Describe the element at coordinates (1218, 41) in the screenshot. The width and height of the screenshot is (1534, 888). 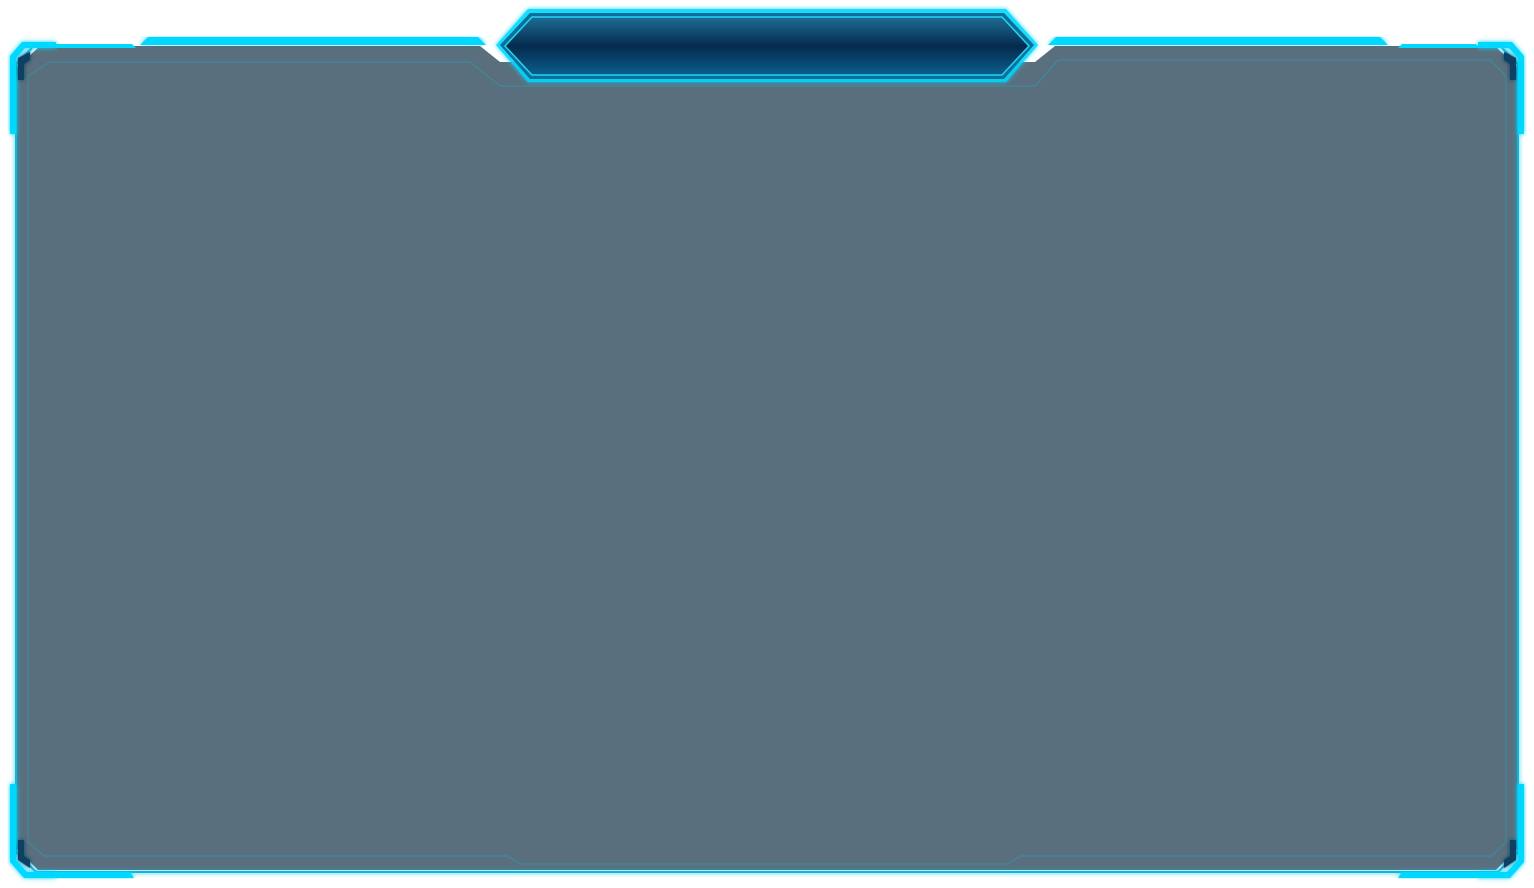
I see `top-bar-right` at that location.